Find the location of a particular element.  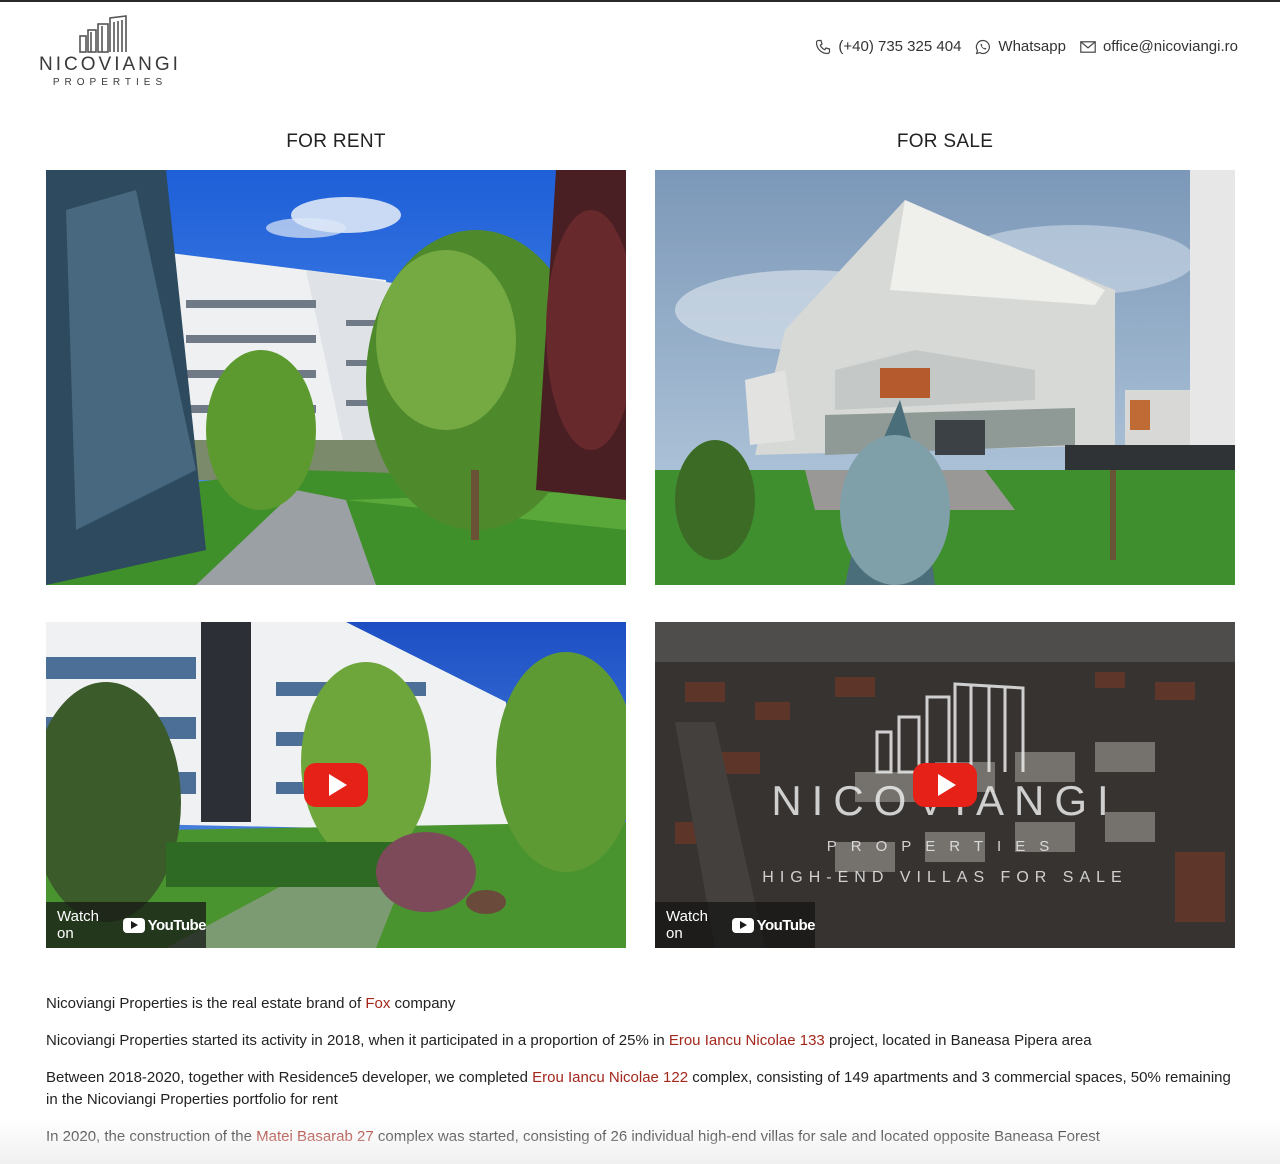

phone-link: (+40) 735 325 404 is located at coordinates (888, 46).